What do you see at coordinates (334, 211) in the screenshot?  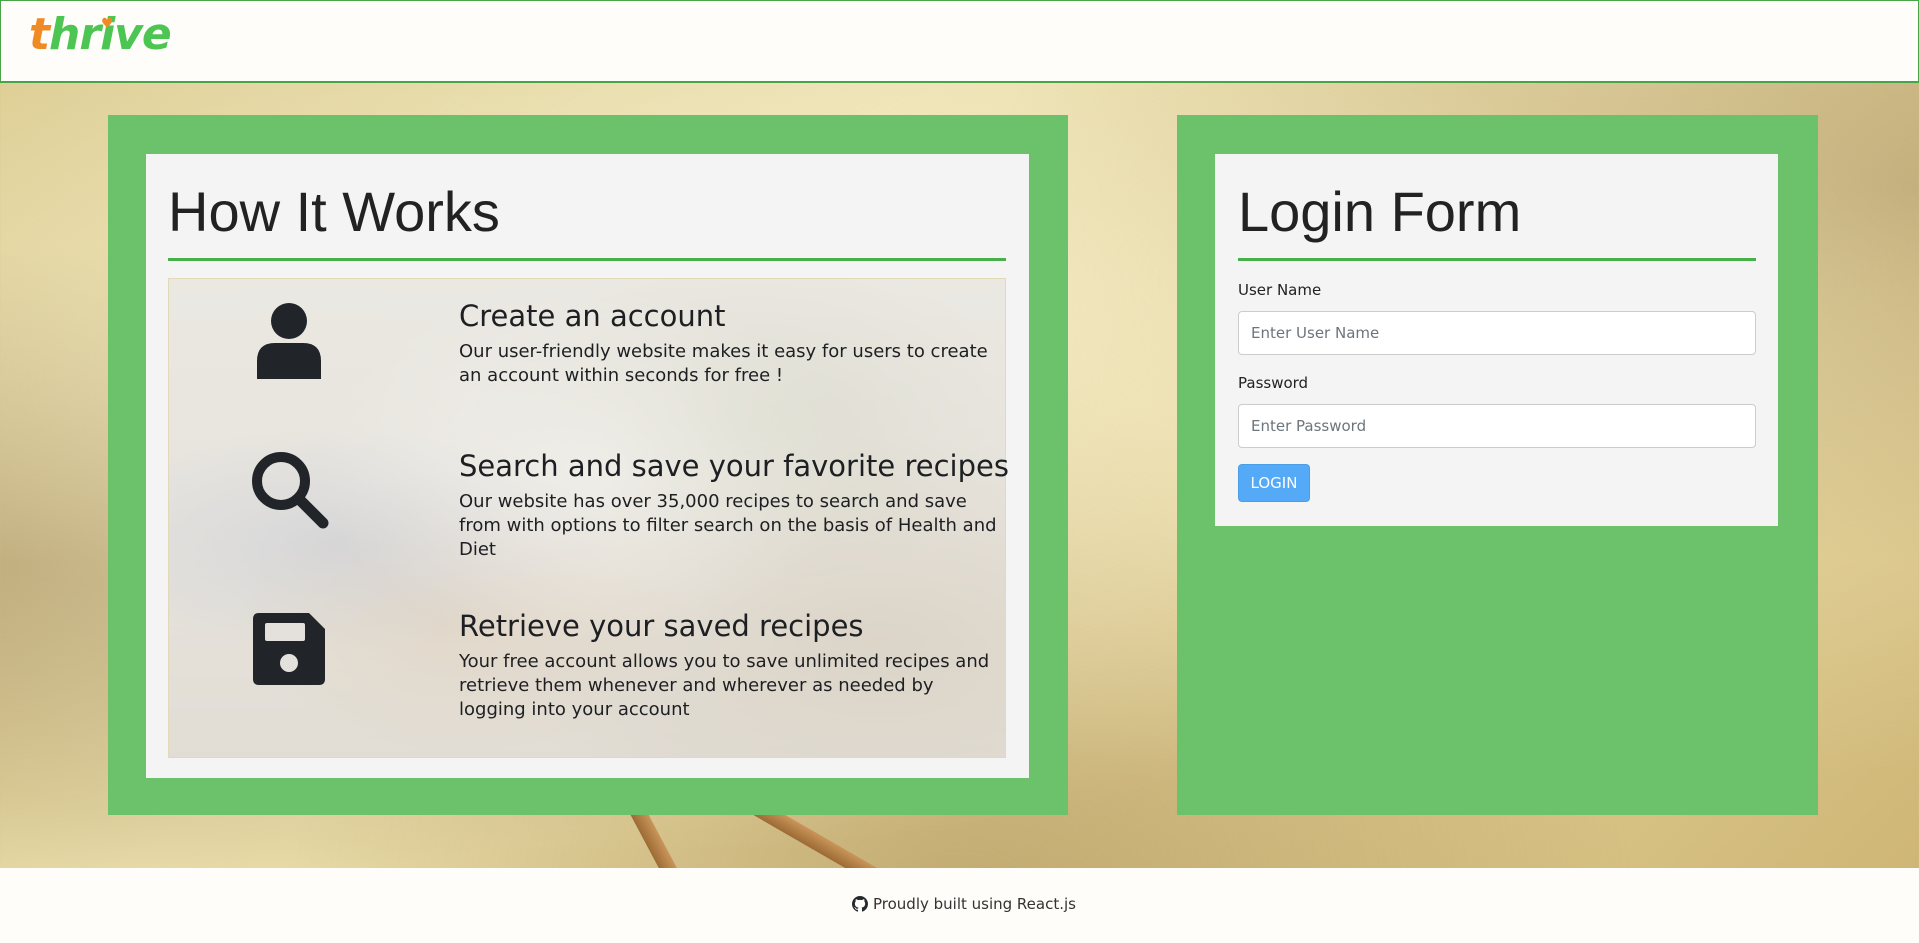 I see `how-it-works-title: How It Works` at bounding box center [334, 211].